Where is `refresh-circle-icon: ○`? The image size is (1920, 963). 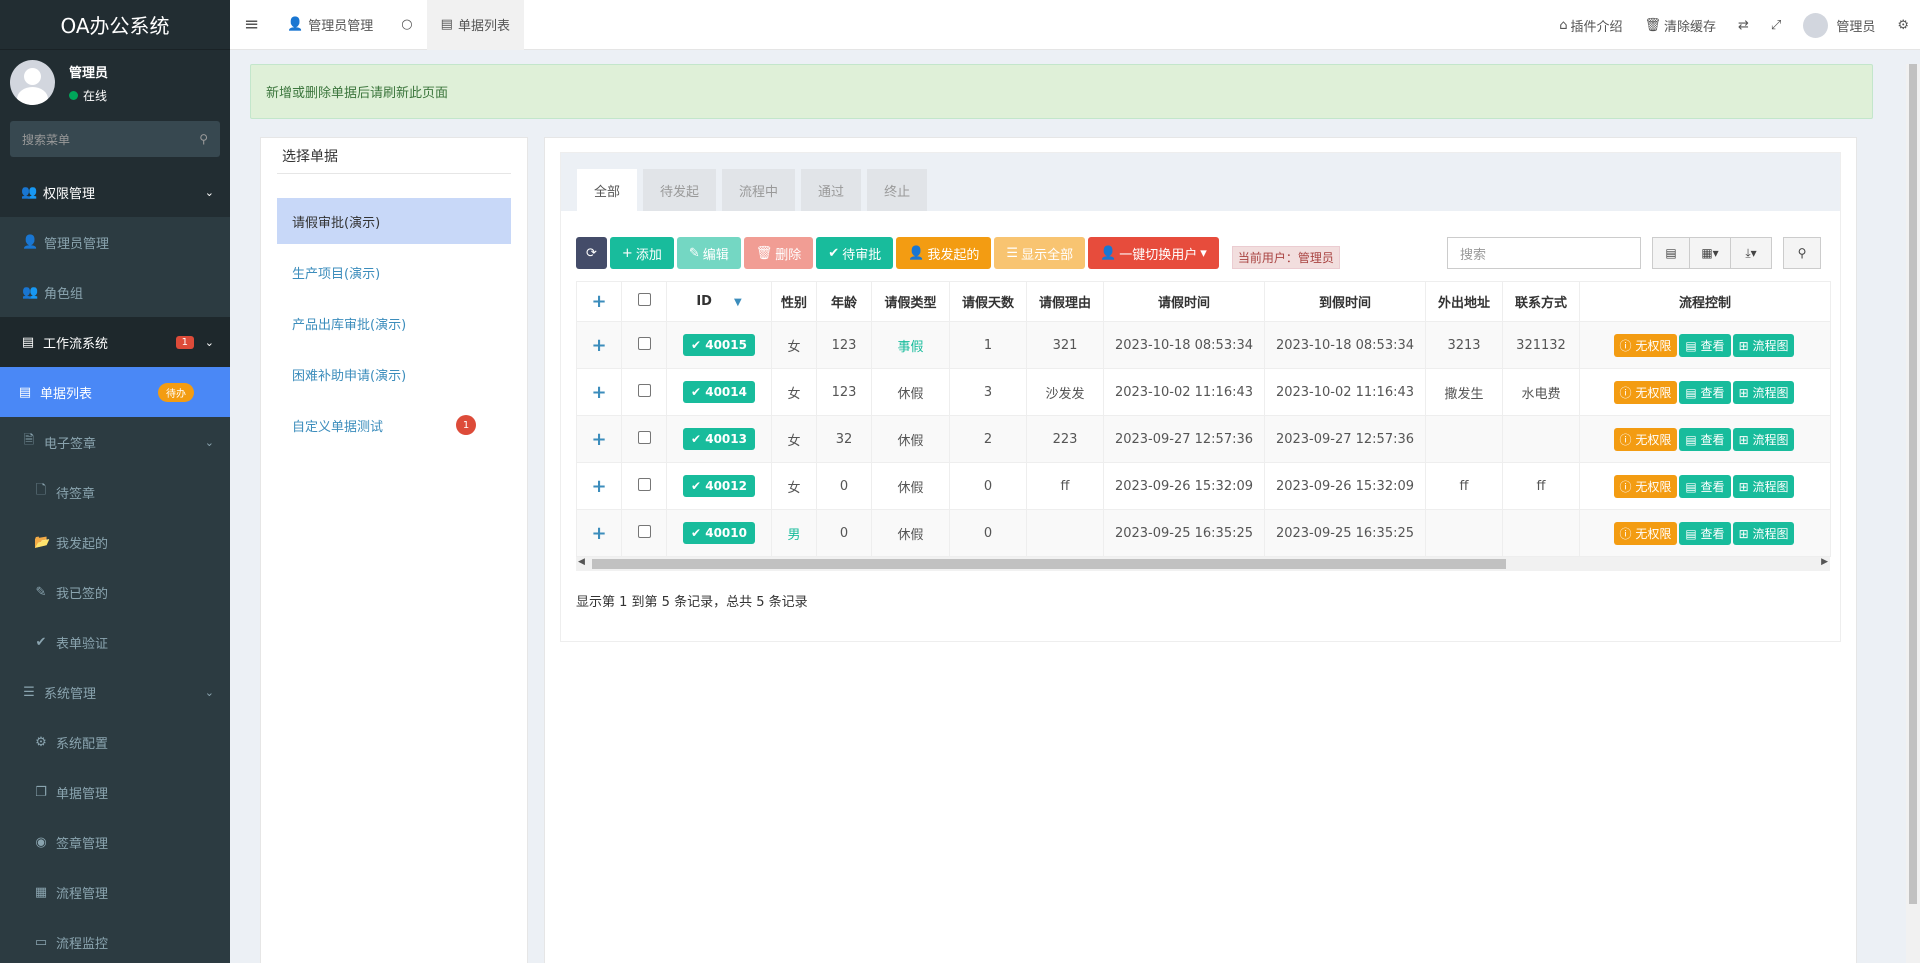
refresh-circle-icon: ○ is located at coordinates (406, 25).